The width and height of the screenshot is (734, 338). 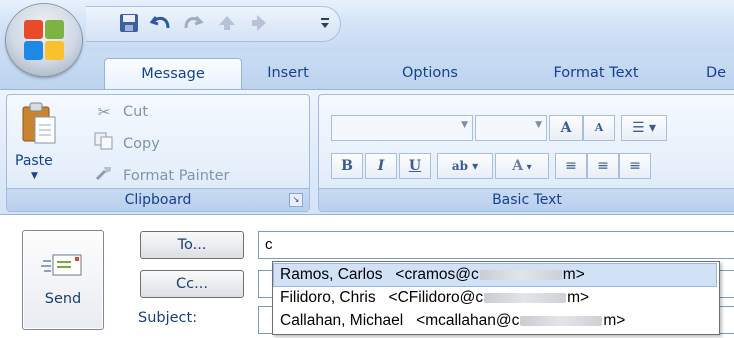 What do you see at coordinates (459, 166) in the screenshot?
I see `highlight-label: ab` at bounding box center [459, 166].